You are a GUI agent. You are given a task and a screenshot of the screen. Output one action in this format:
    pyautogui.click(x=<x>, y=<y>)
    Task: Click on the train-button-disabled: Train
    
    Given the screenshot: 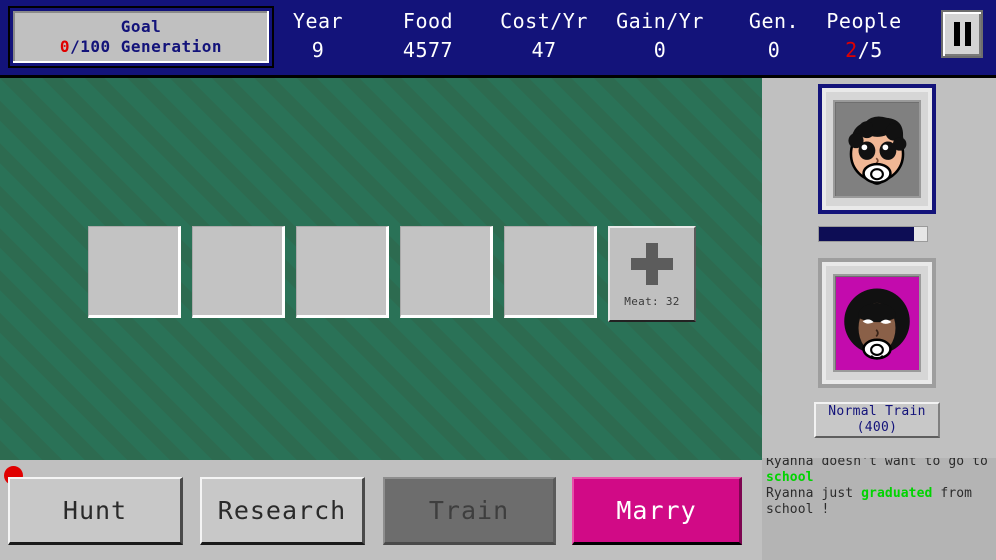 What is the action you would take?
    pyautogui.click(x=469, y=511)
    